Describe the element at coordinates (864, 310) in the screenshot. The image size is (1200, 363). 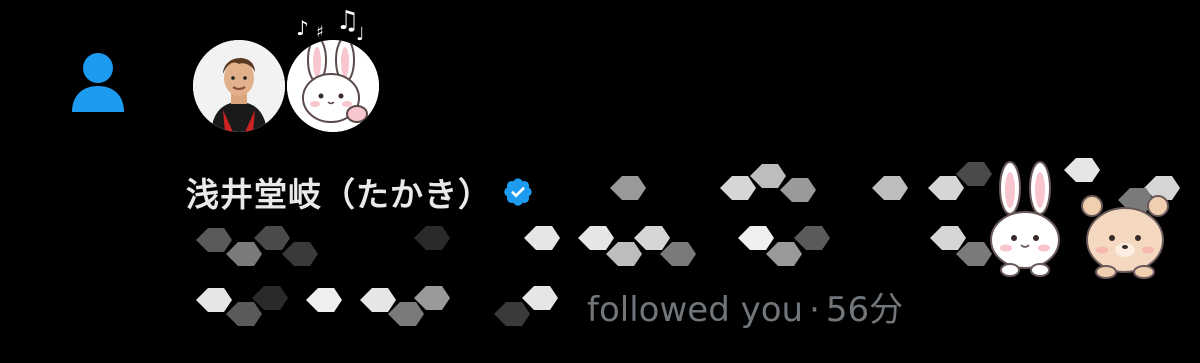
I see `timestamp: 56分` at that location.